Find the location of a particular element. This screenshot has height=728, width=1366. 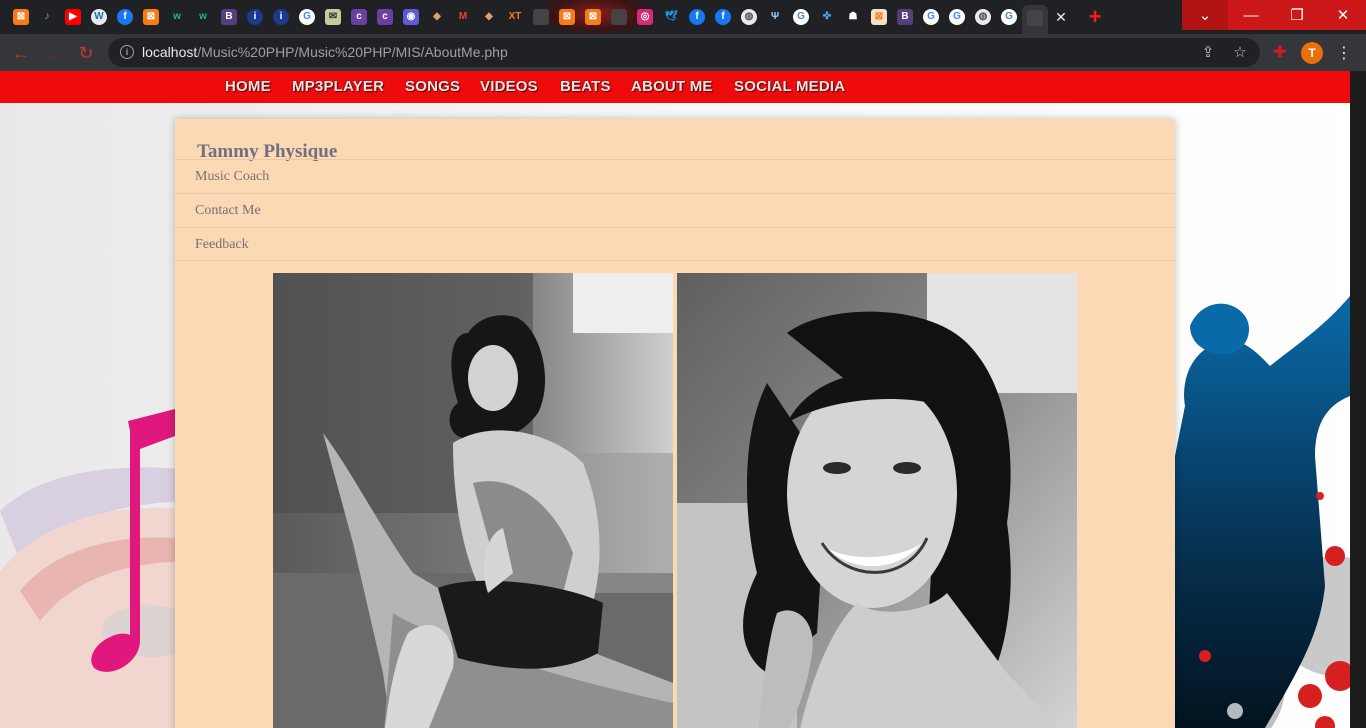

share-icon: ⇪ is located at coordinates (1208, 52).